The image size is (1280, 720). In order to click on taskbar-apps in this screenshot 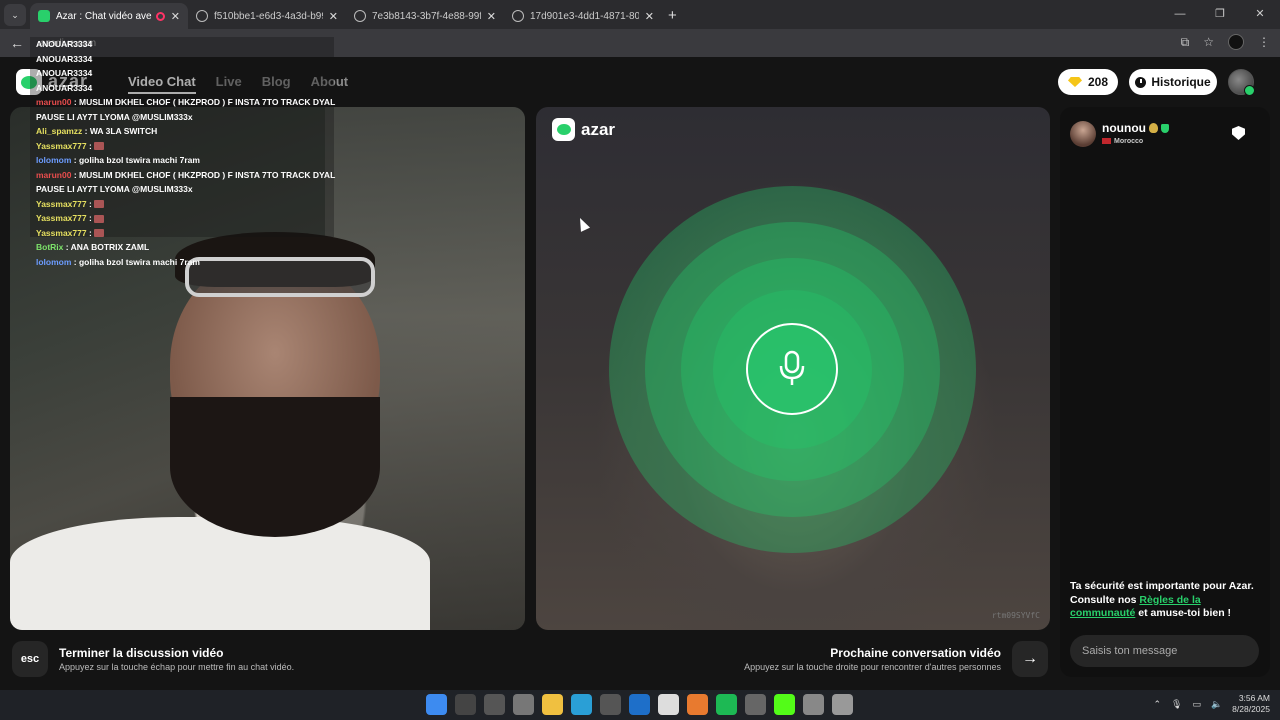, I will do `click(639, 704)`.